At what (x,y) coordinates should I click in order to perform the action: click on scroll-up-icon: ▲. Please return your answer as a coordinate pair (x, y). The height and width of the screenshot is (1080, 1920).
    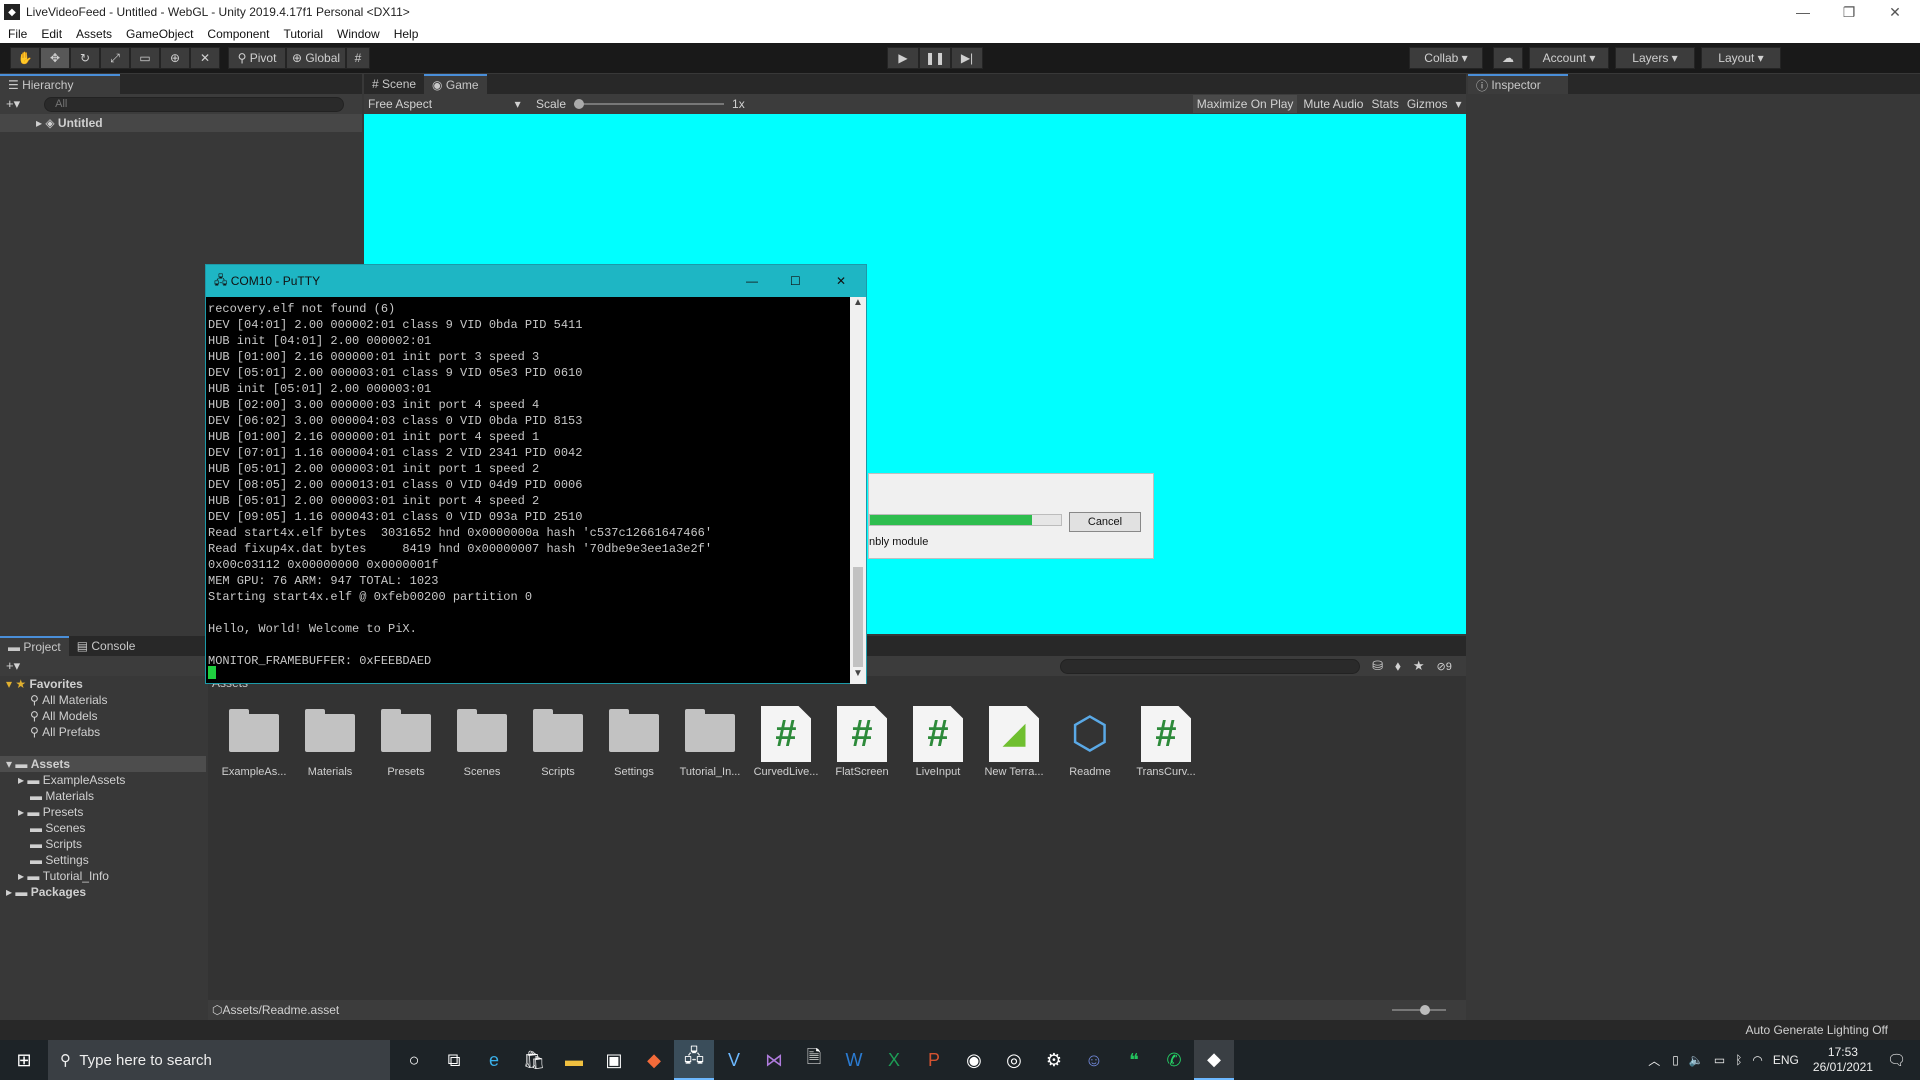
    Looking at the image, I should click on (858, 305).